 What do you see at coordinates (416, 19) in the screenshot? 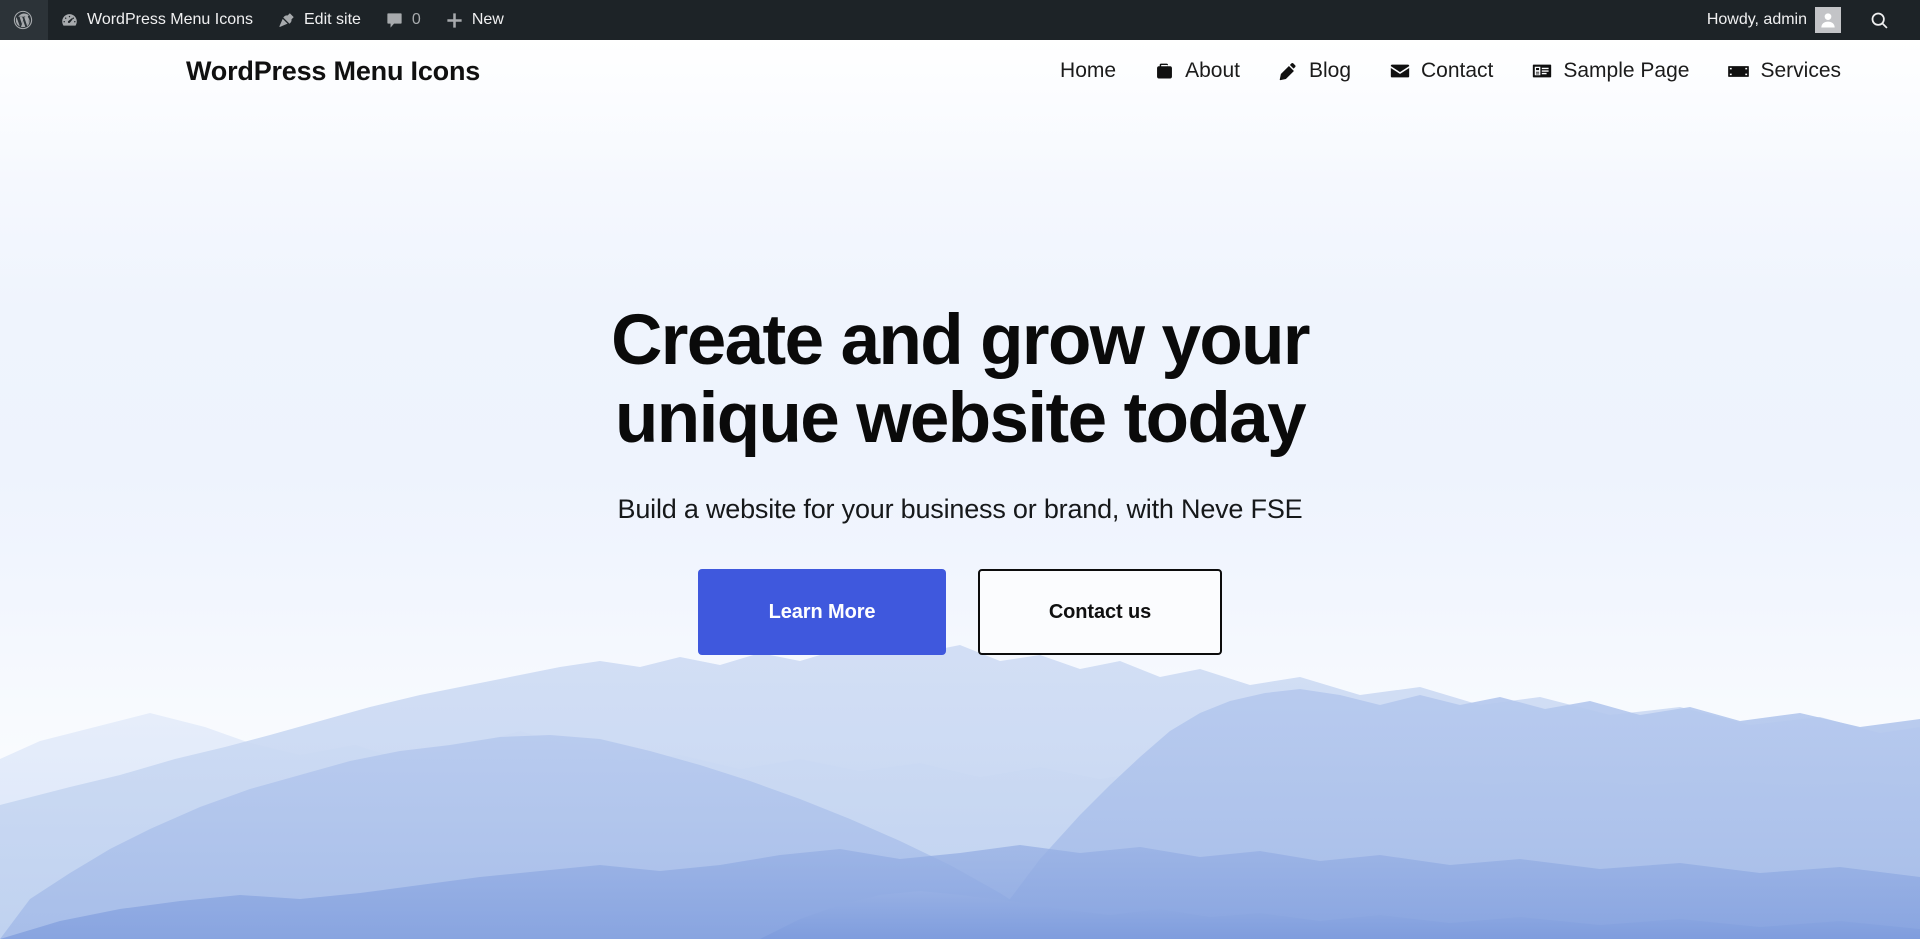
I see `comments-count: 0` at bounding box center [416, 19].